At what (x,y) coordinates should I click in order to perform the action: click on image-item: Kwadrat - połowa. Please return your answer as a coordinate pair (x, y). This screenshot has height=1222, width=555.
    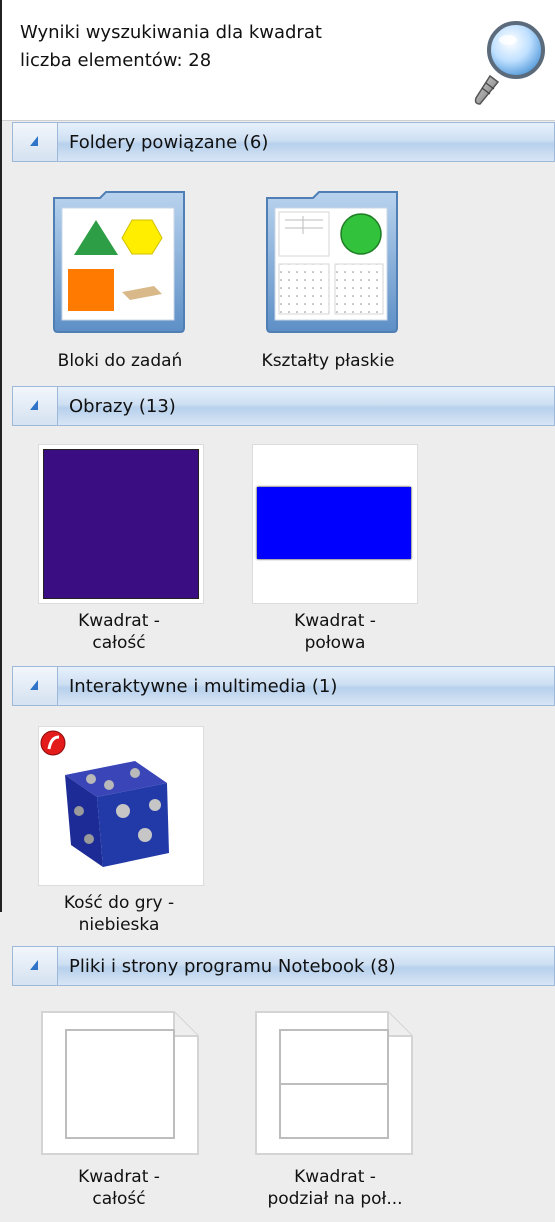
    Looking at the image, I should click on (335, 553).